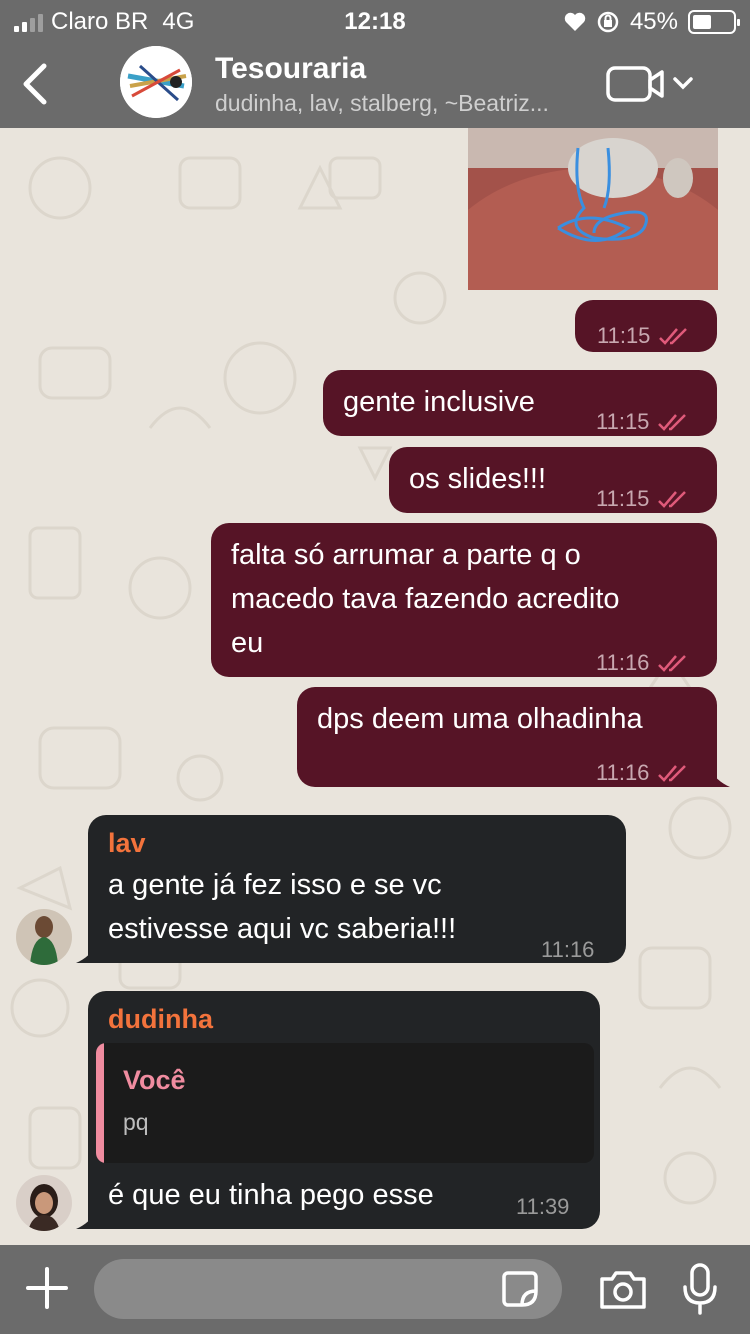 The height and width of the screenshot is (1334, 750). What do you see at coordinates (575, 21) in the screenshot?
I see `heart-icon` at bounding box center [575, 21].